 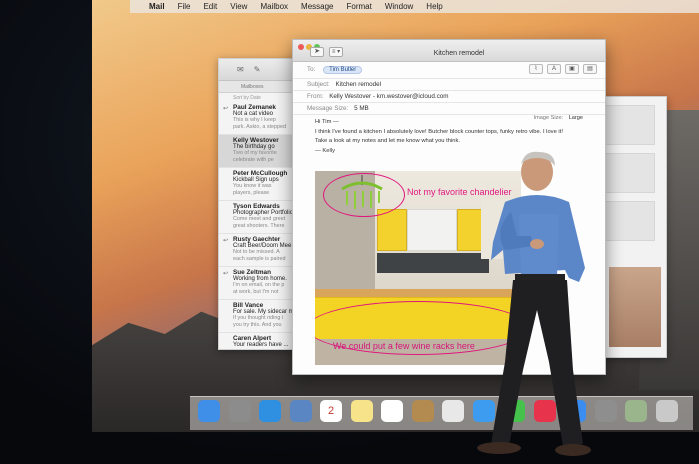 What do you see at coordinates (434, 6) in the screenshot?
I see `menu-help: Help` at bounding box center [434, 6].